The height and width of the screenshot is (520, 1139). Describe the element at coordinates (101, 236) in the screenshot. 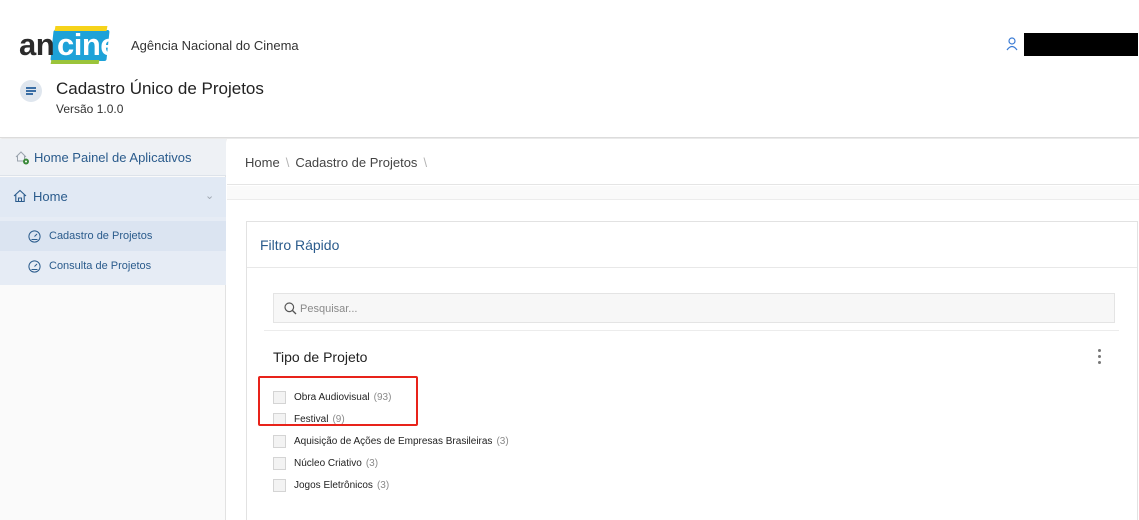

I see `sidebar-item-label: Cadastro de Projetos` at that location.